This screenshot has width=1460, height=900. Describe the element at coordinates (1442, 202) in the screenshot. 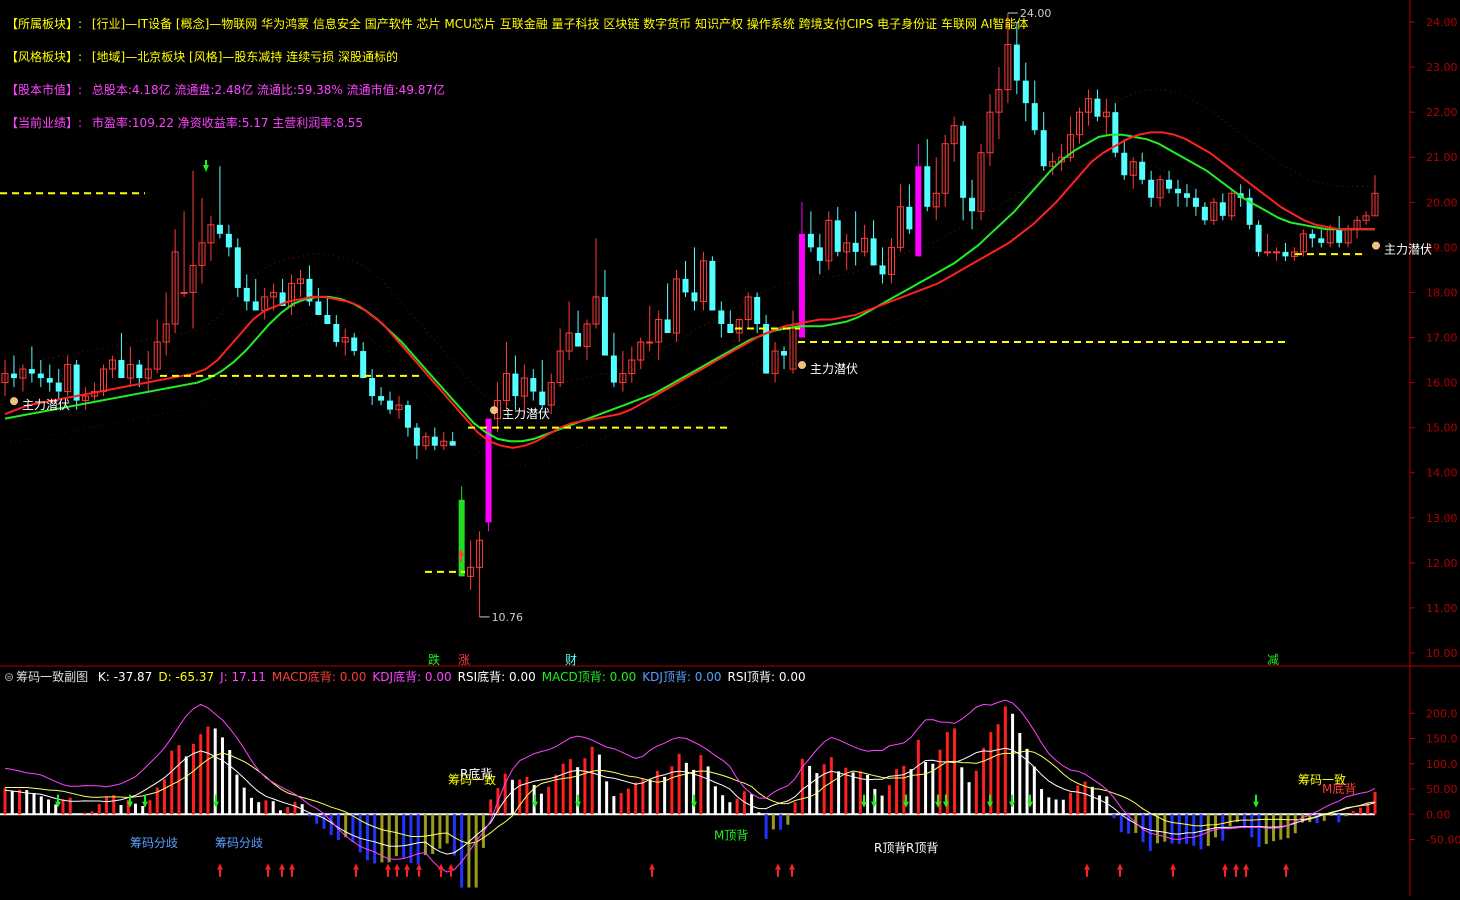

I see `price-tick-label: 20.00` at that location.